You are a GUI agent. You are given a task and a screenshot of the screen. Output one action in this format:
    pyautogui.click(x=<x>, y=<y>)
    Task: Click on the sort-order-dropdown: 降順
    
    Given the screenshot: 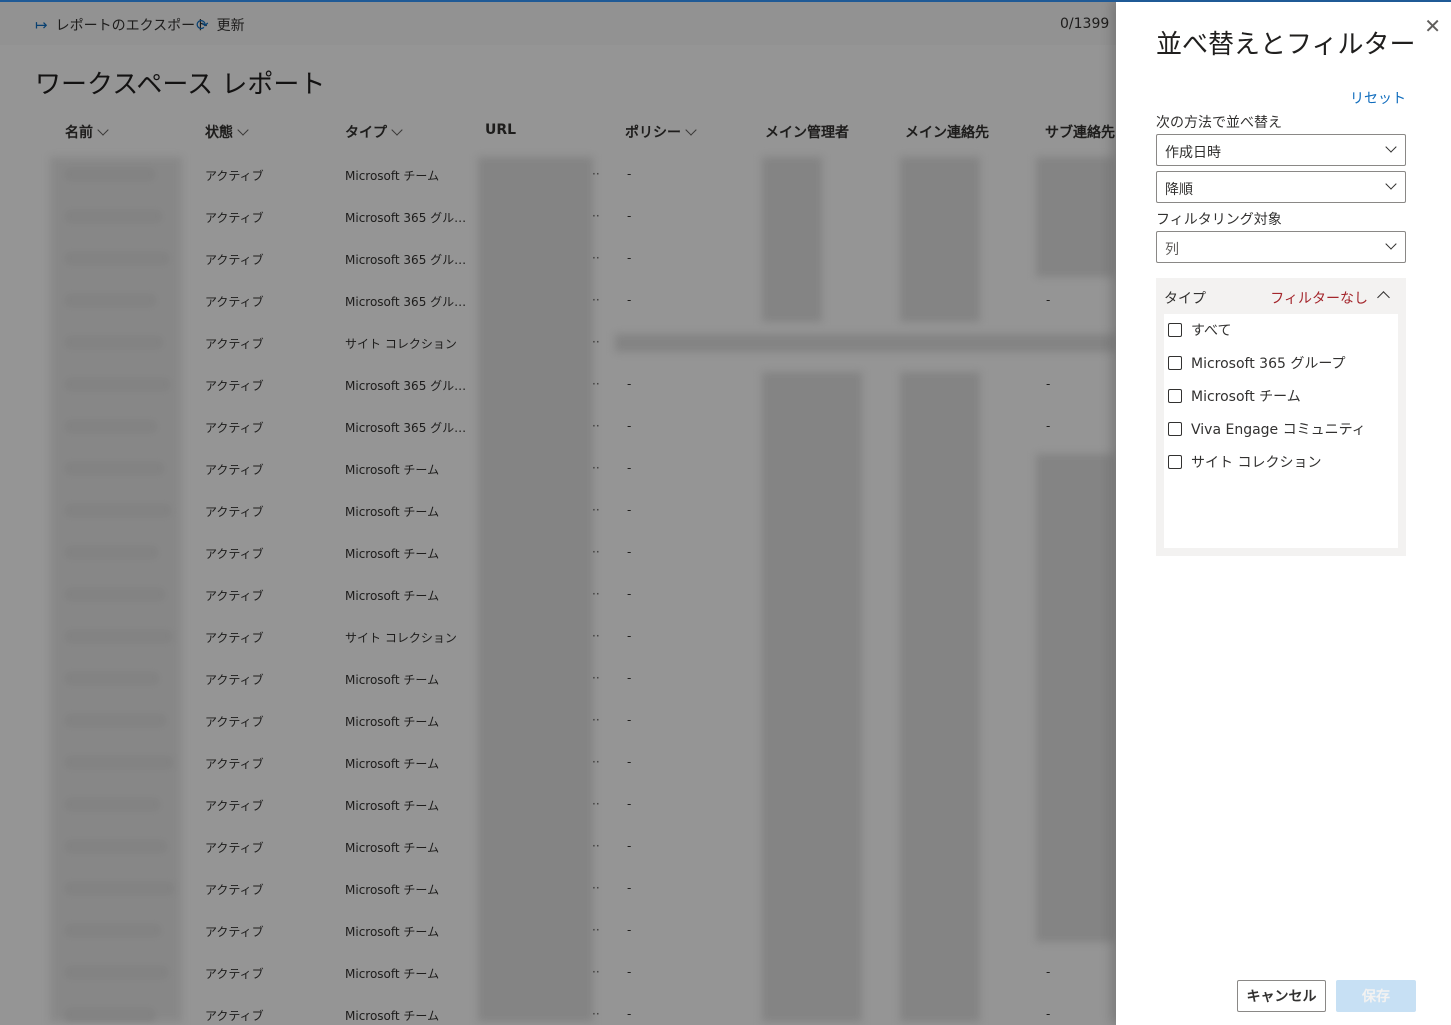 What is the action you would take?
    pyautogui.click(x=1281, y=187)
    